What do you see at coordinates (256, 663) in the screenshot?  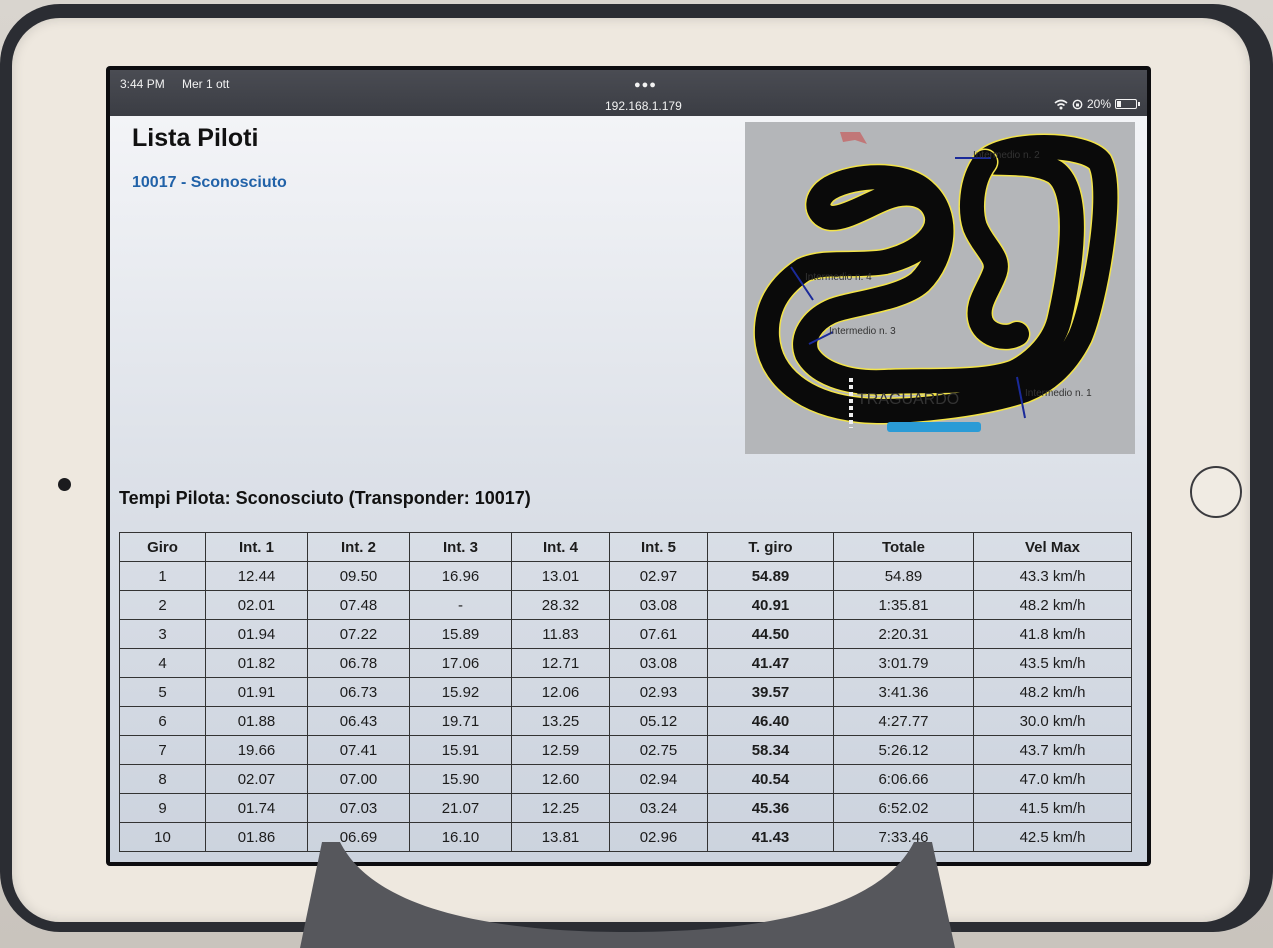 I see `table-cell: 01.82` at bounding box center [256, 663].